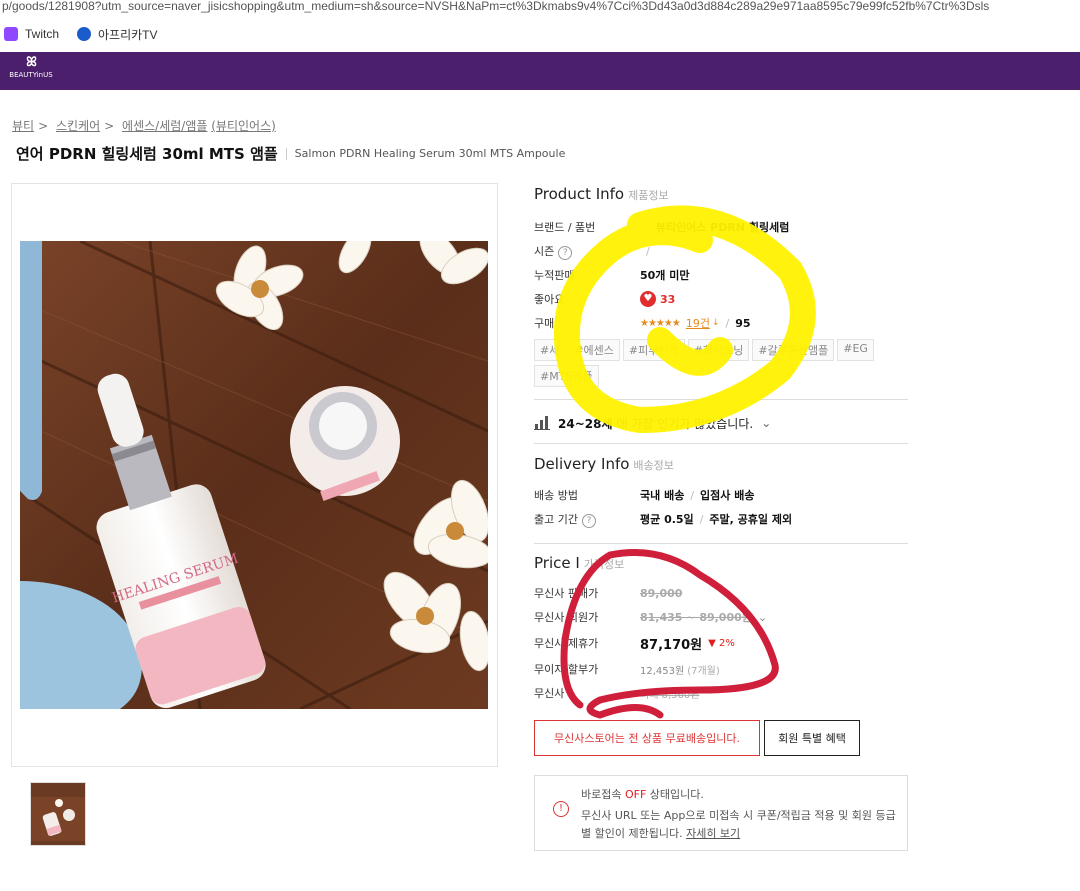 The image size is (1080, 891). Describe the element at coordinates (608, 593) in the screenshot. I see `price-row-sale: 무신사 판매가 89,000` at that location.